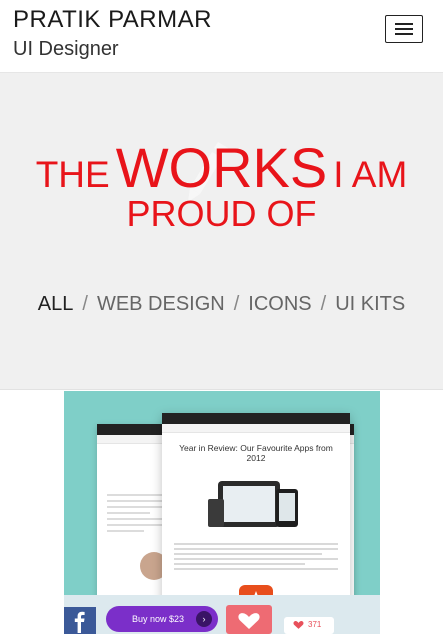  What do you see at coordinates (370, 174) in the screenshot?
I see `title-suffix: I AM` at bounding box center [370, 174].